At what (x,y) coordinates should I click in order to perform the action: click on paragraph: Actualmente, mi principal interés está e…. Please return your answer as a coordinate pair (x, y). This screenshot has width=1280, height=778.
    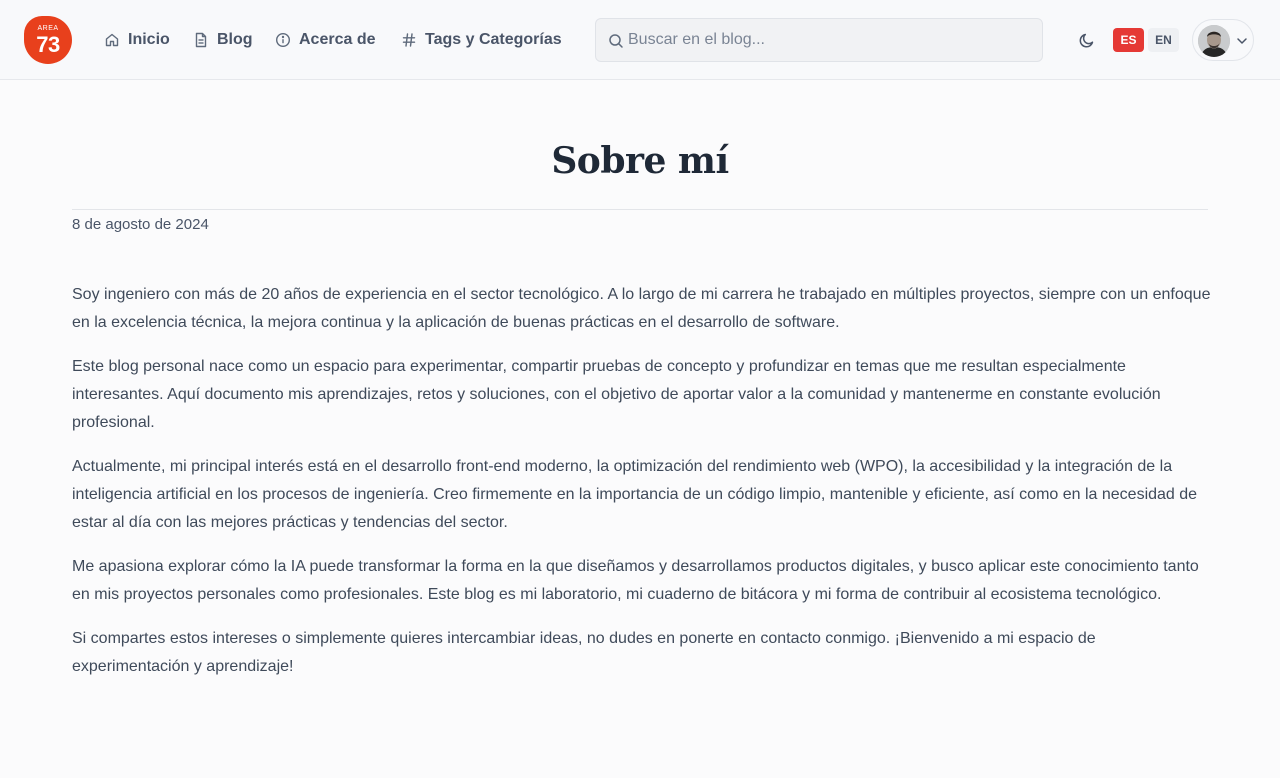
    Looking at the image, I should click on (635, 494).